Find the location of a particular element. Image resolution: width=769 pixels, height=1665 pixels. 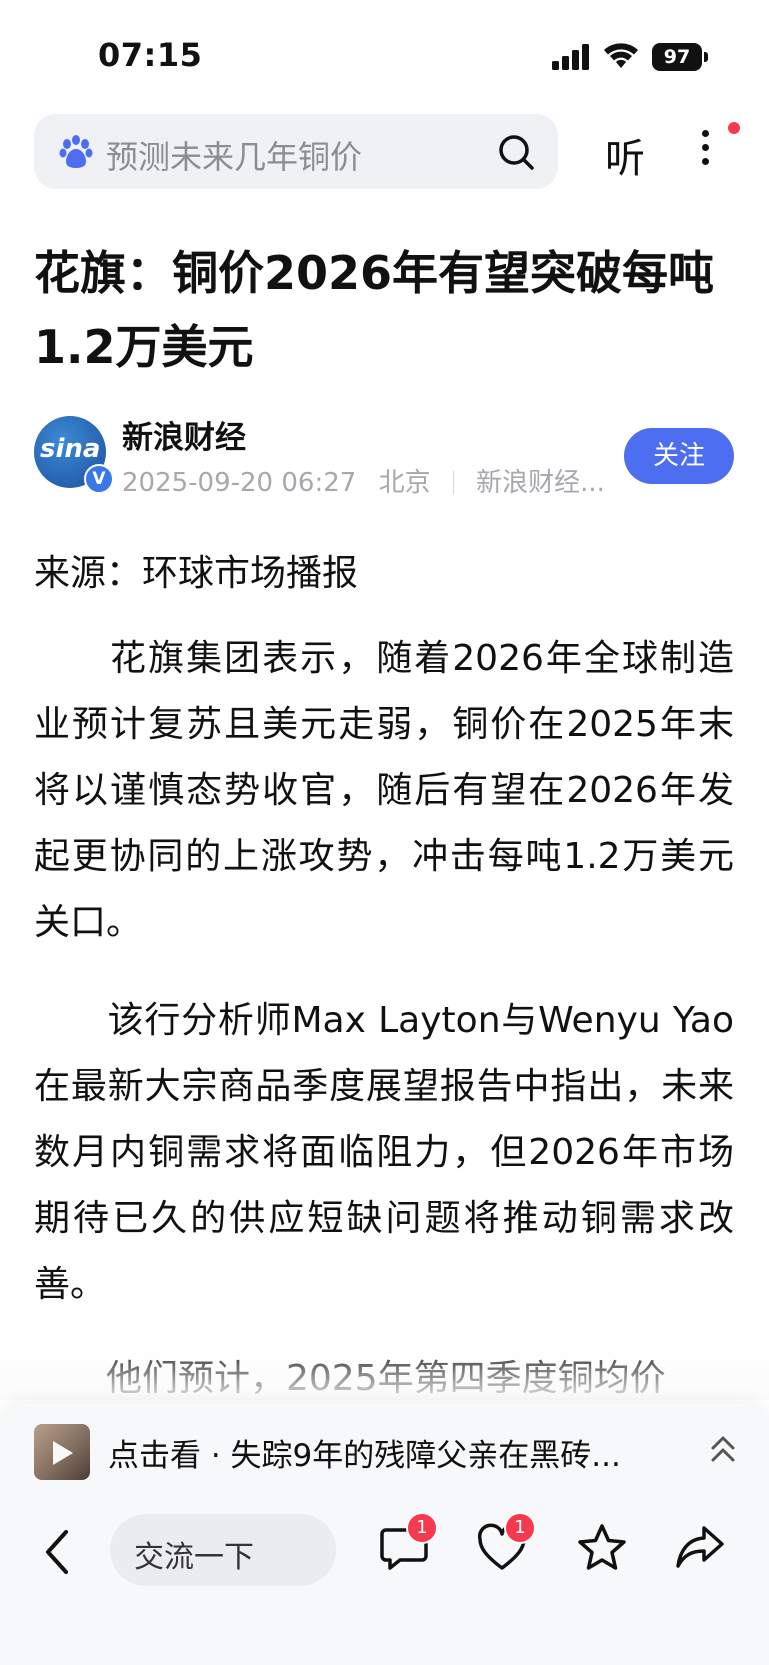

author-avatar: sina V is located at coordinates (74, 455).